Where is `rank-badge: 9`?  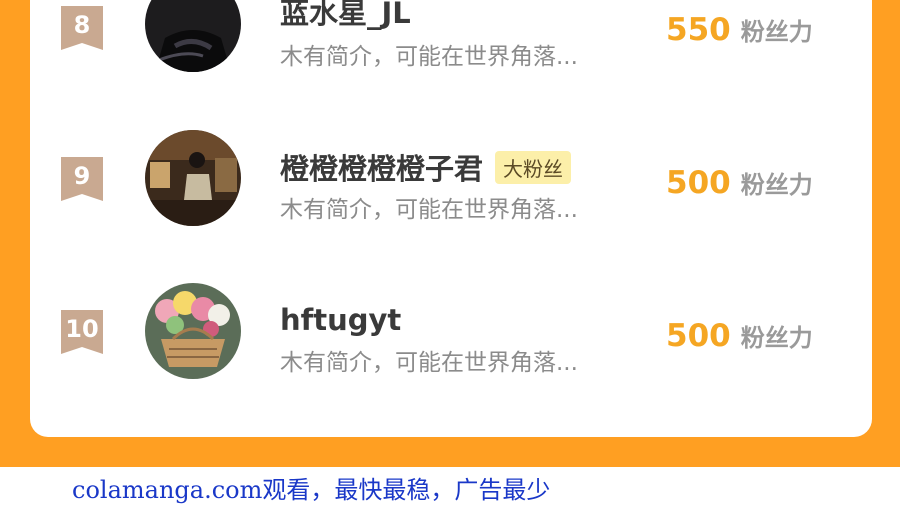 rank-badge: 9 is located at coordinates (82, 179).